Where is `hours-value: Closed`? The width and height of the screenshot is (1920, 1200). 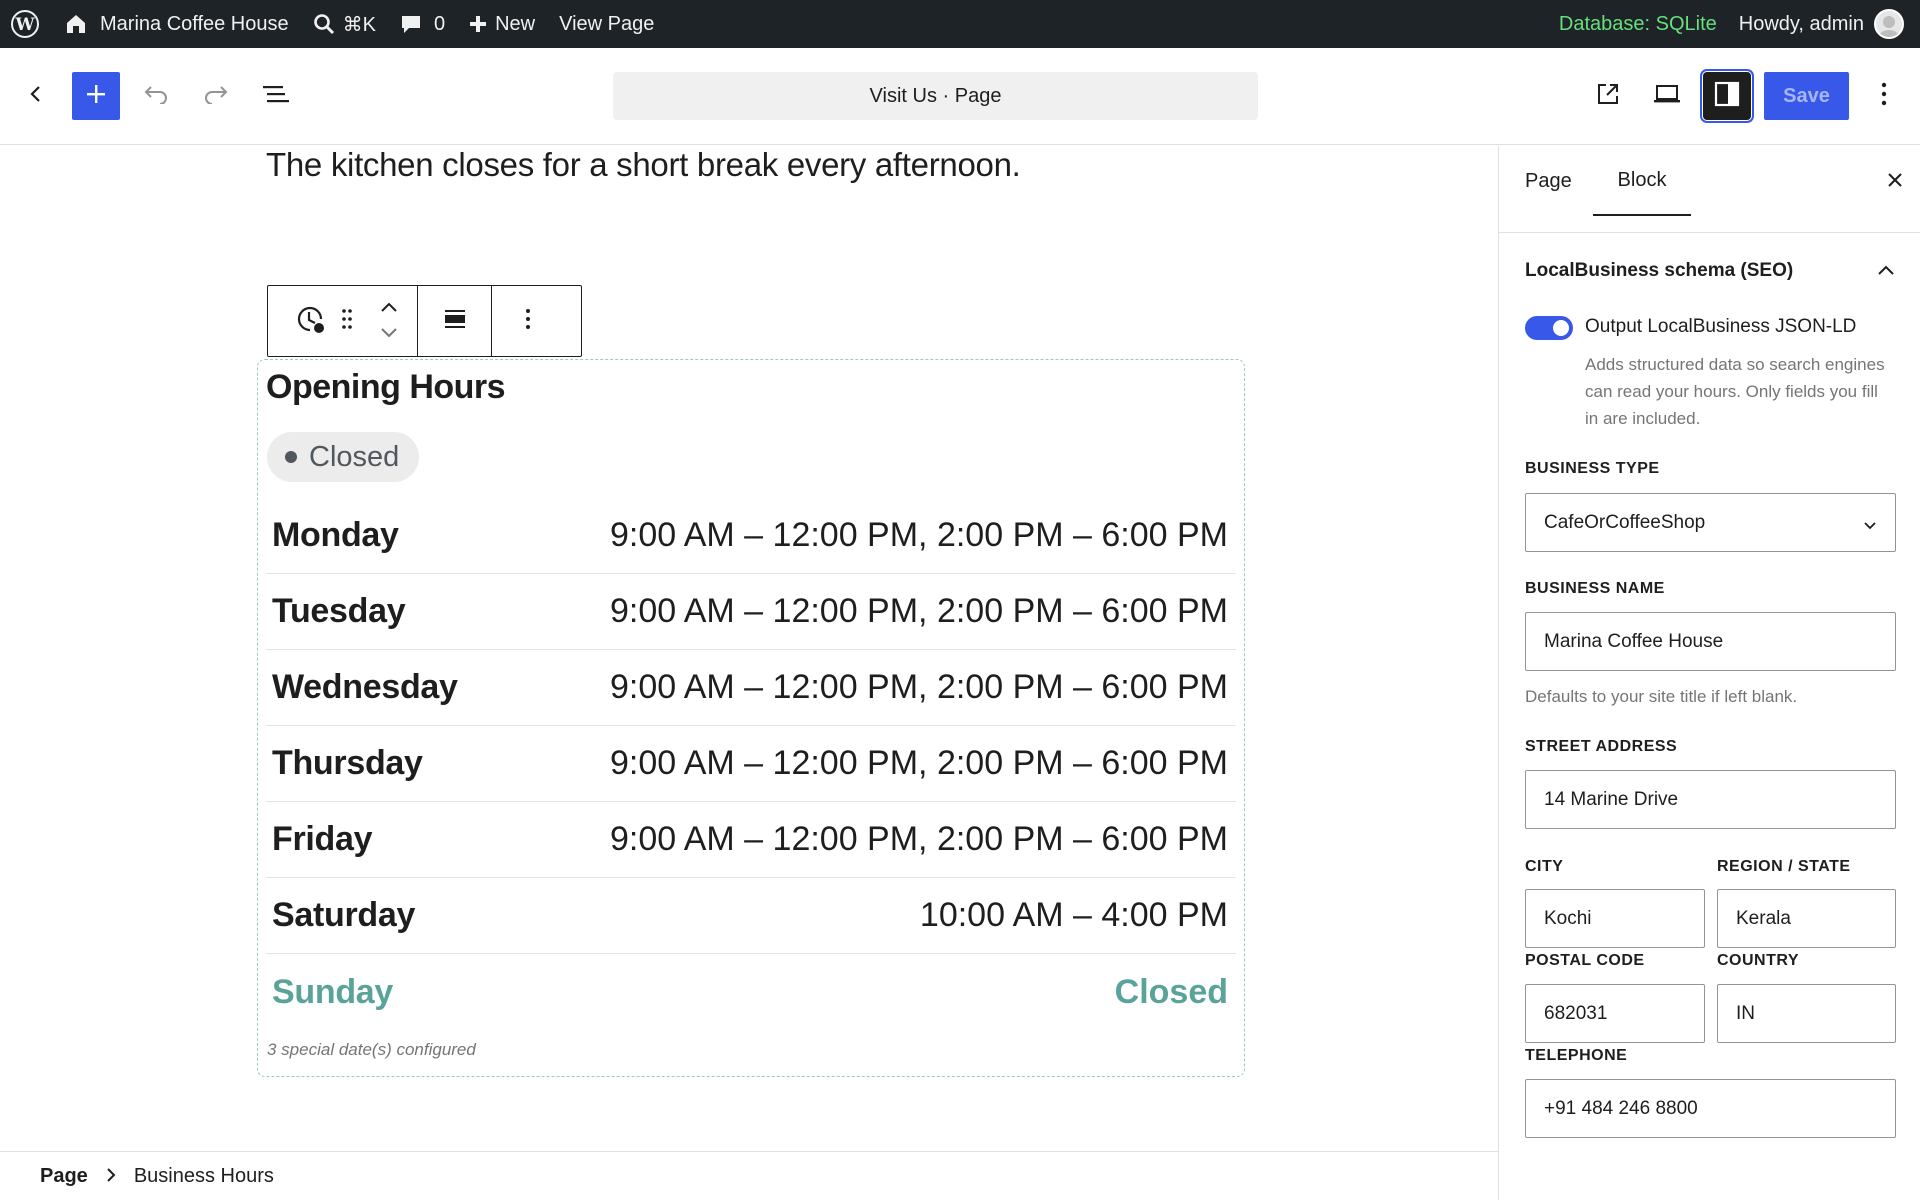 hours-value: Closed is located at coordinates (1171, 991).